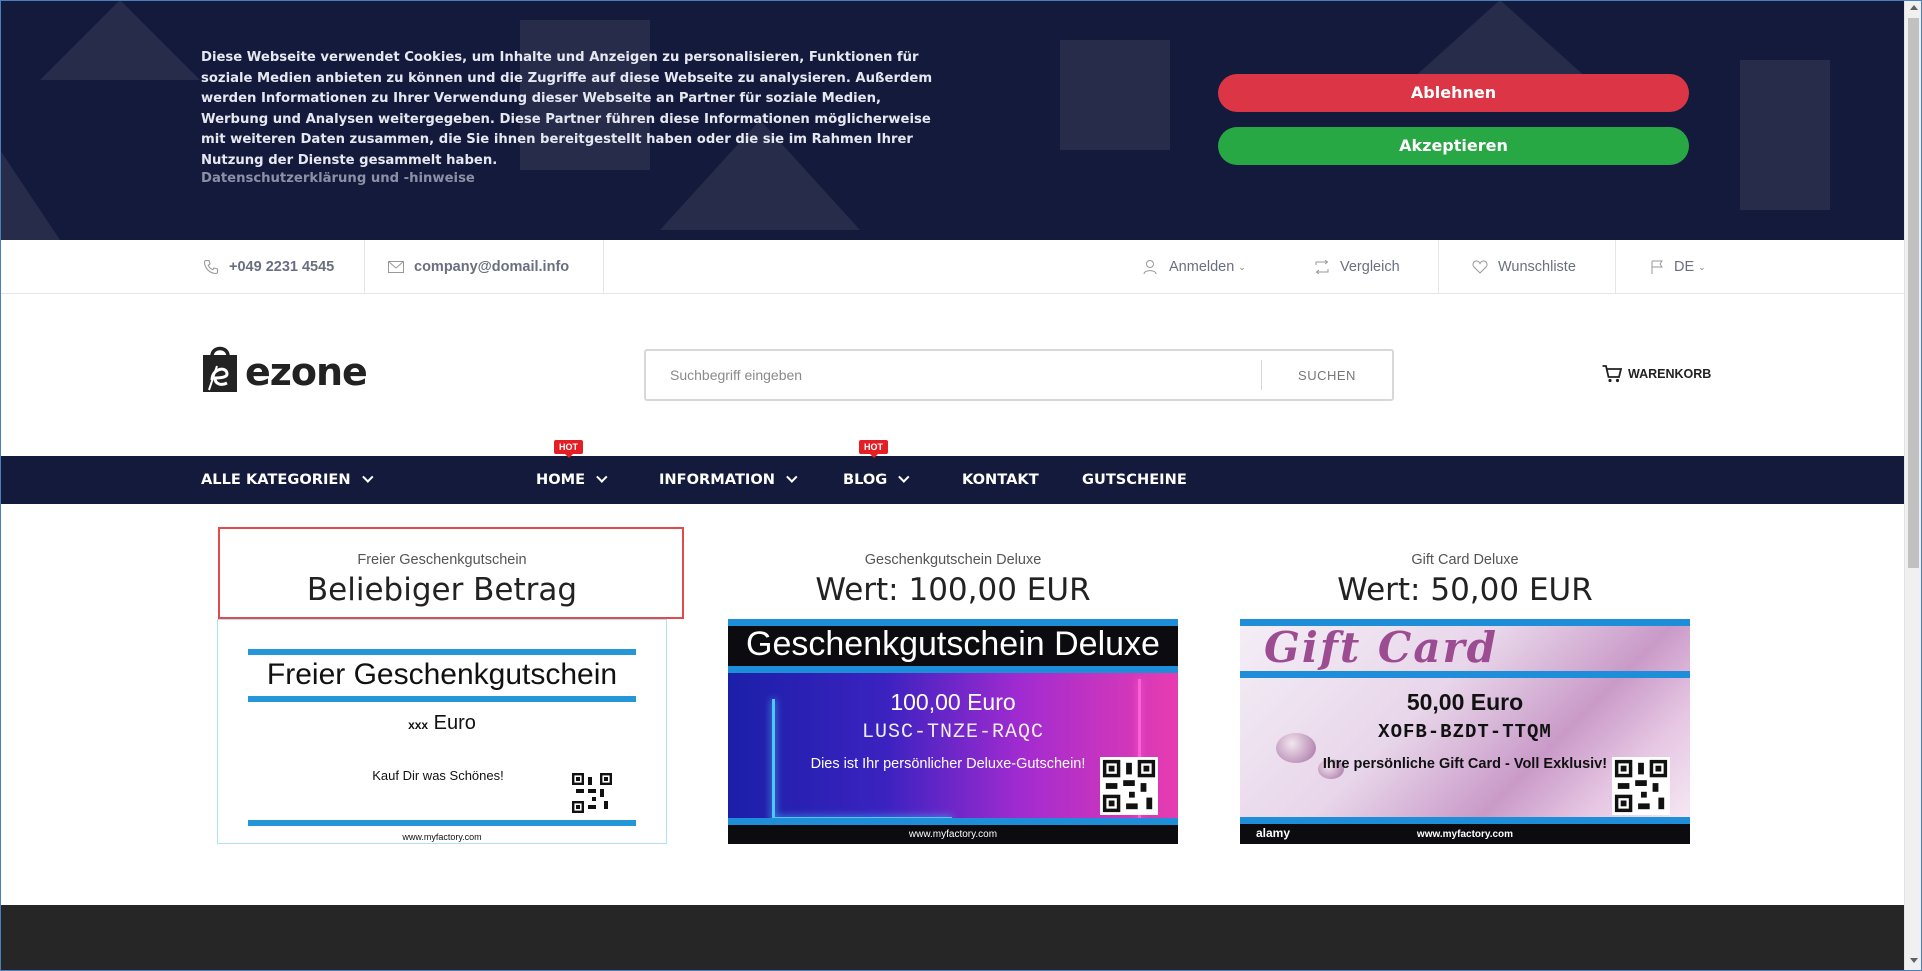  I want to click on nav-contact: KONTAKT, so click(1000, 480).